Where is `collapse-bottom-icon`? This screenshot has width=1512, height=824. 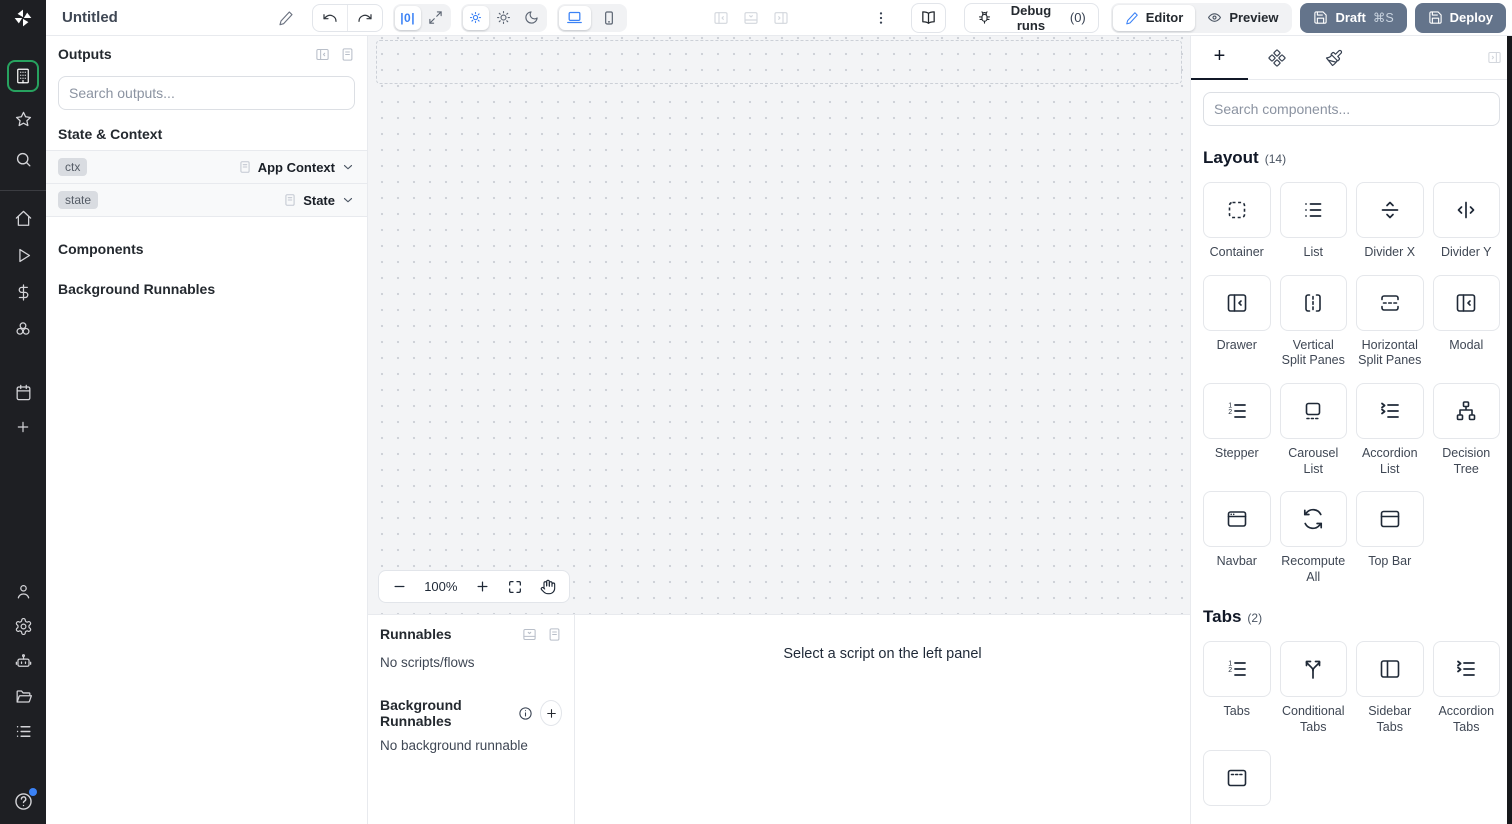
collapse-bottom-icon is located at coordinates (529, 634).